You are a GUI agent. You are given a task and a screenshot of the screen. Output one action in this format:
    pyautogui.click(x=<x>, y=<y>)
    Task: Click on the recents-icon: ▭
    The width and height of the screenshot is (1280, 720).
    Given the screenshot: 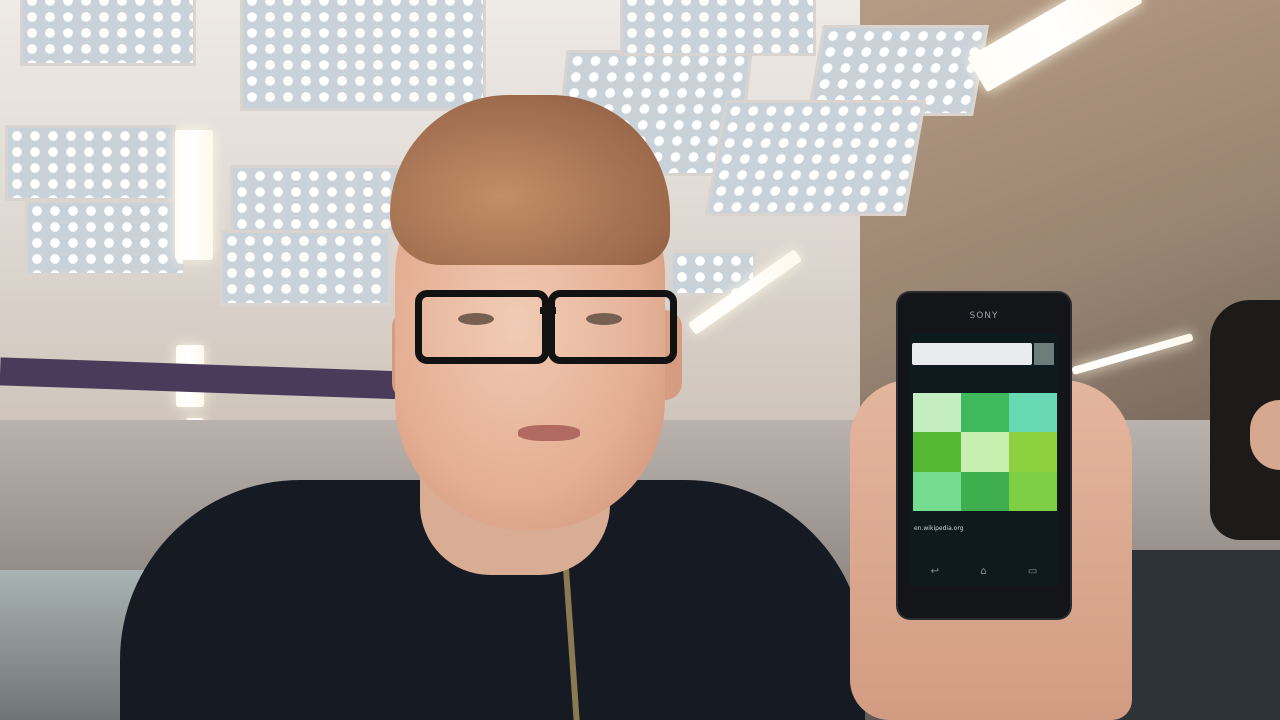 What is the action you would take?
    pyautogui.click(x=1032, y=571)
    